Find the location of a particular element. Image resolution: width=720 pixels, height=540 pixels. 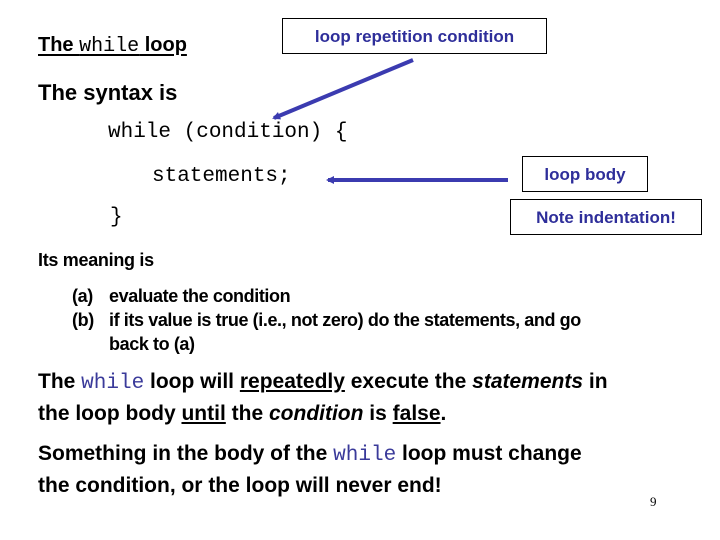

p1-text: The is located at coordinates (60, 381).